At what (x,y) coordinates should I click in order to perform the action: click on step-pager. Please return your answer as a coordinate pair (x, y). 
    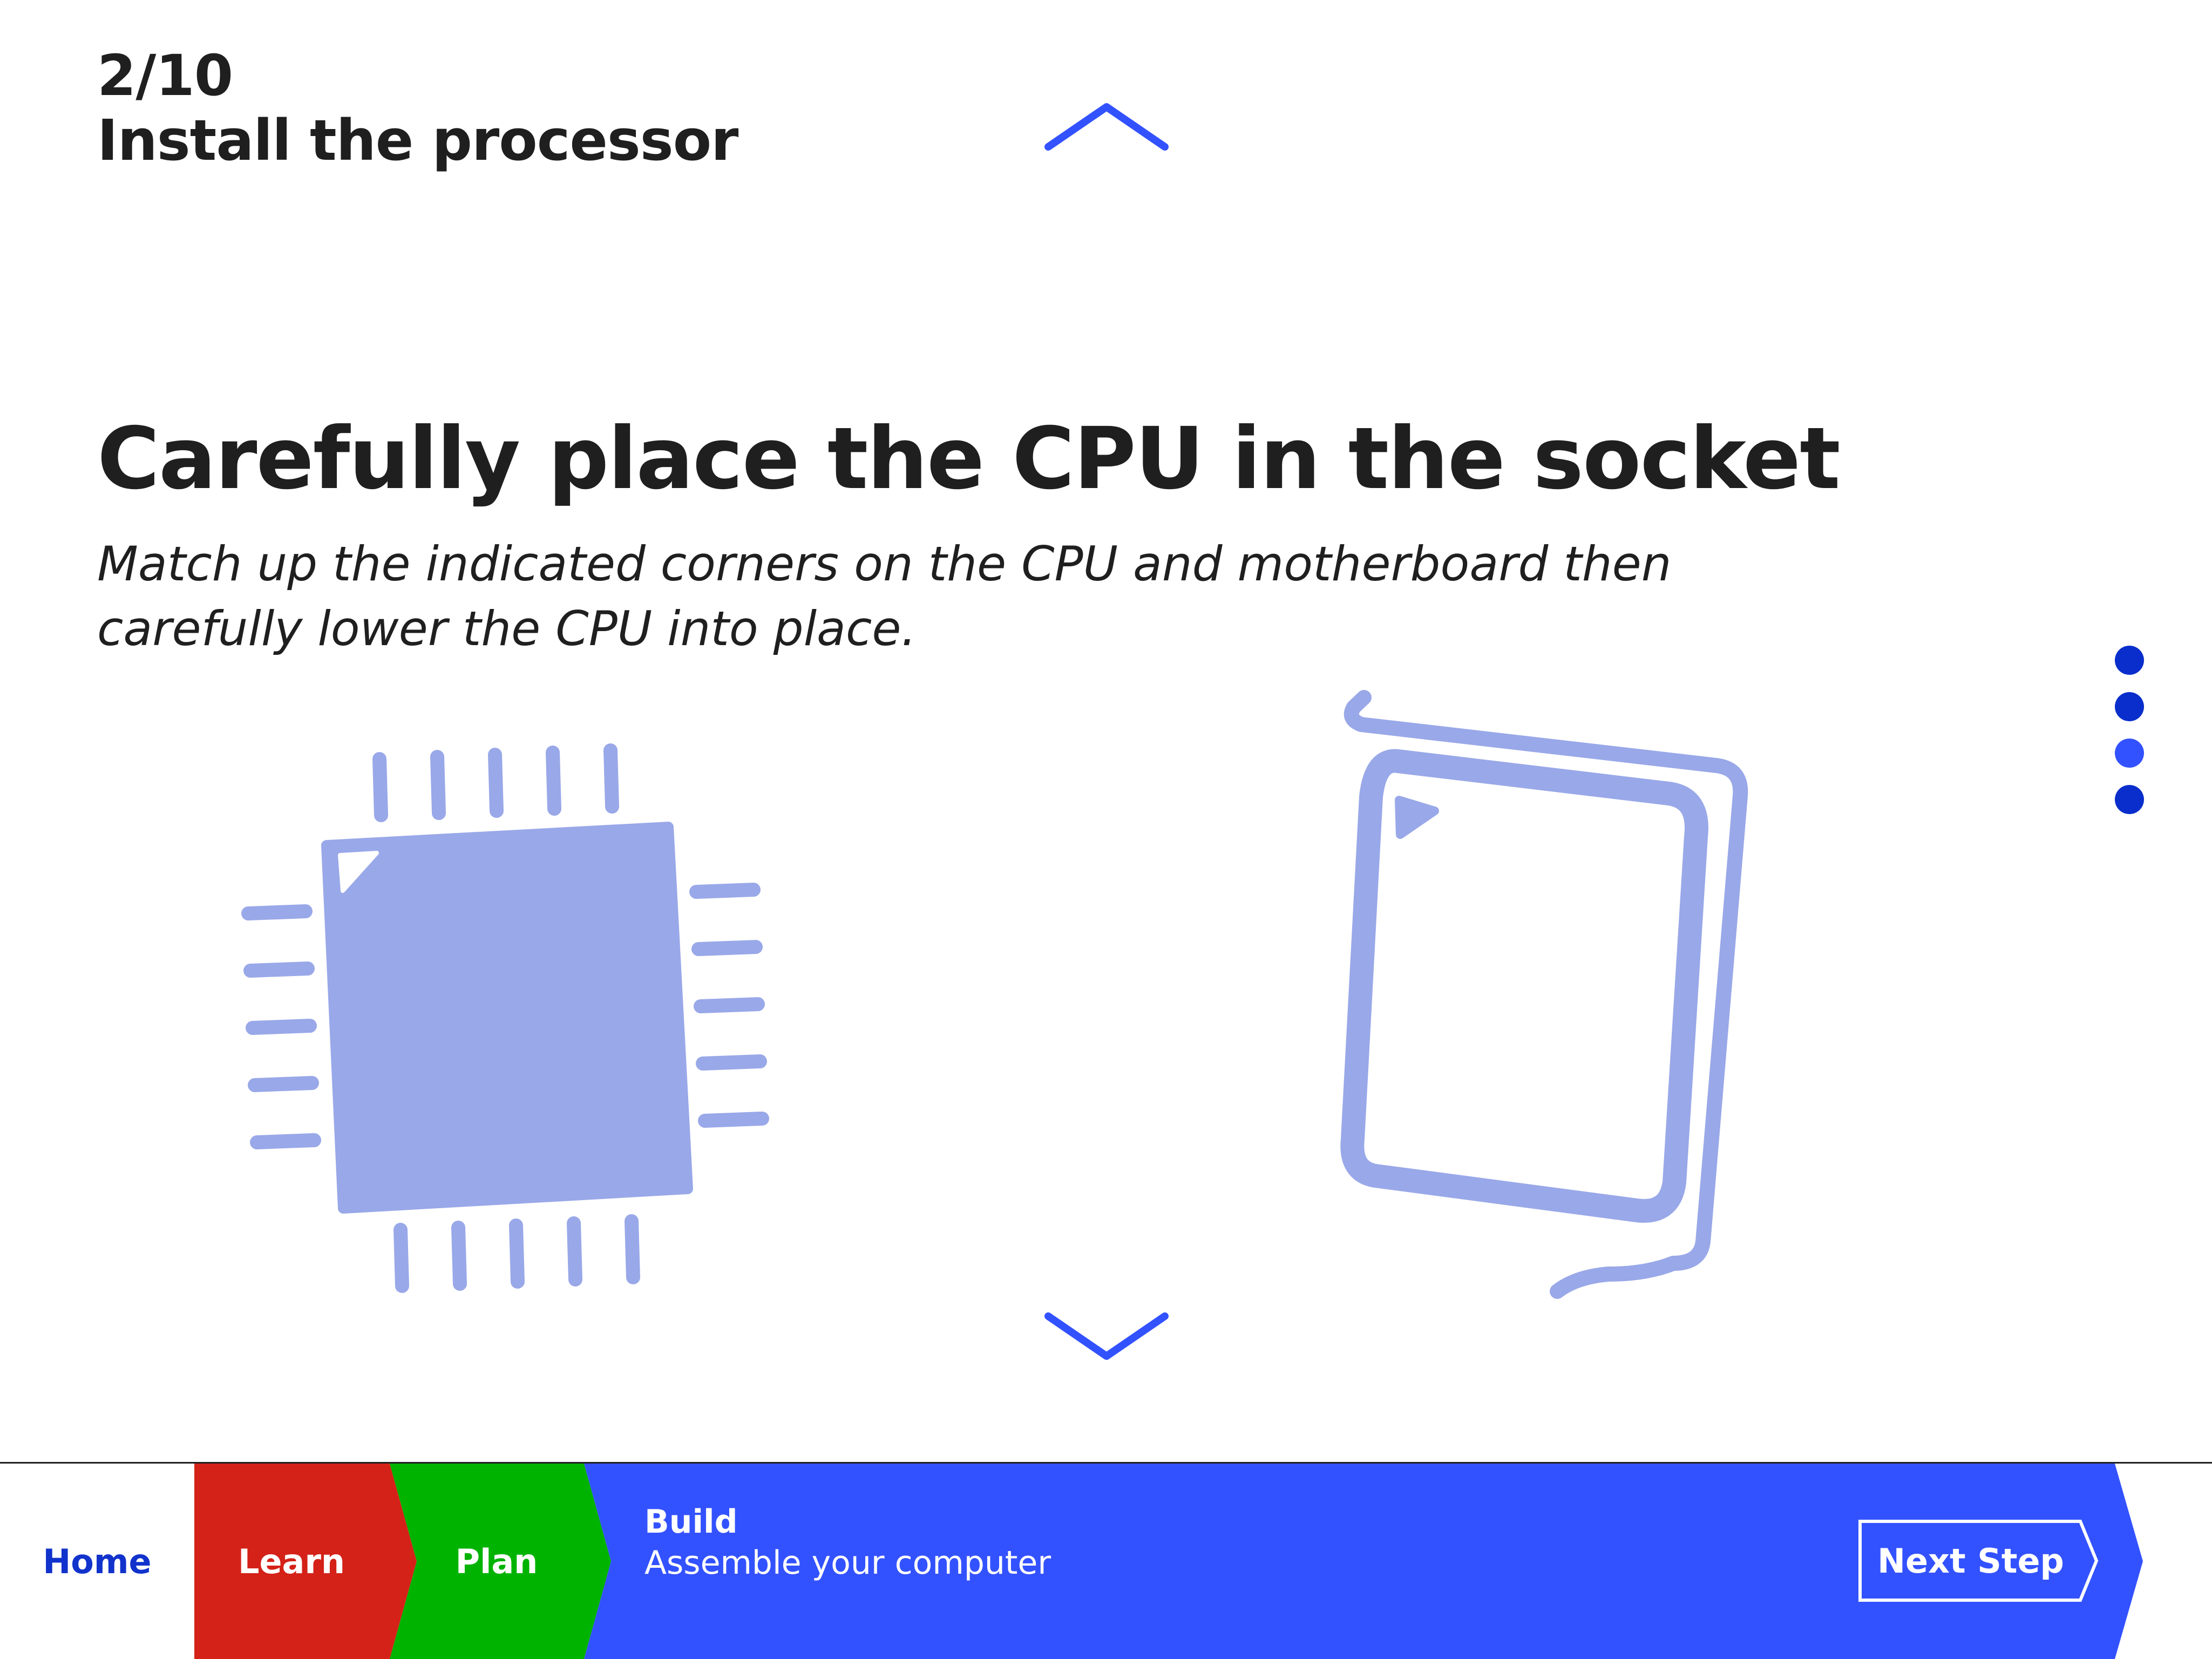
    Looking at the image, I should click on (2130, 738).